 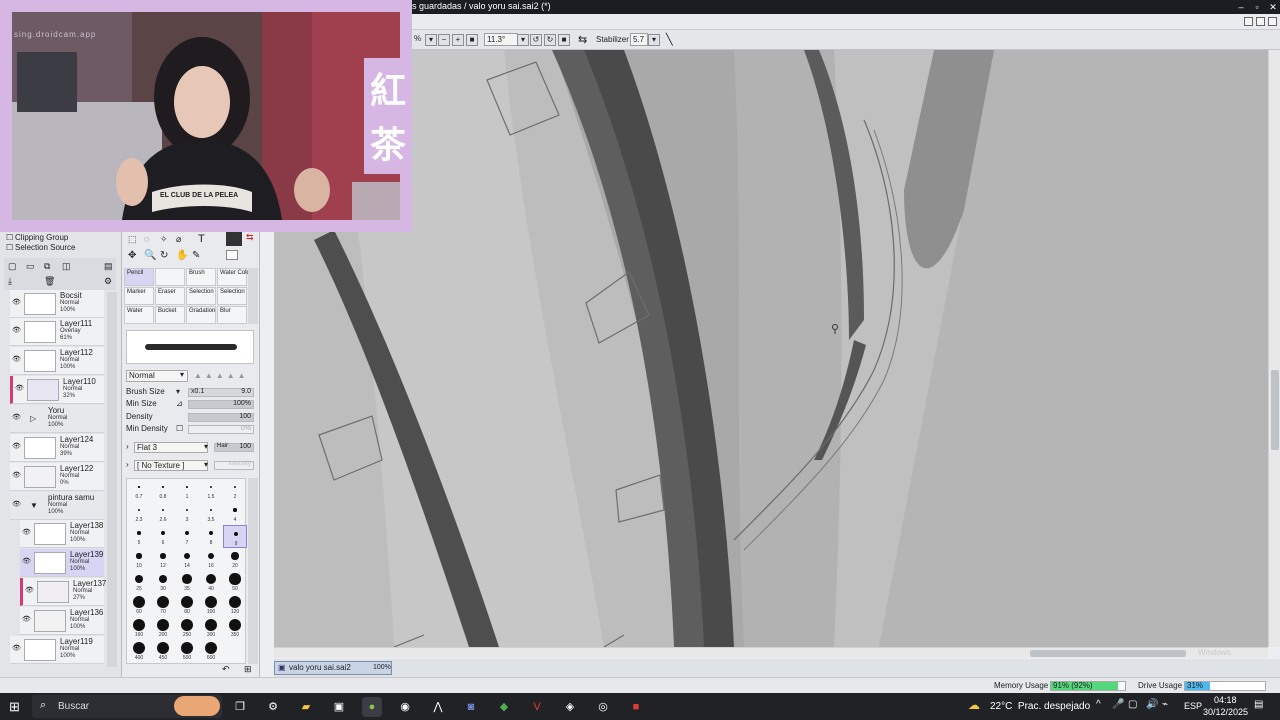 What do you see at coordinates (139, 315) in the screenshot?
I see `brush-tool-slot: Water` at bounding box center [139, 315].